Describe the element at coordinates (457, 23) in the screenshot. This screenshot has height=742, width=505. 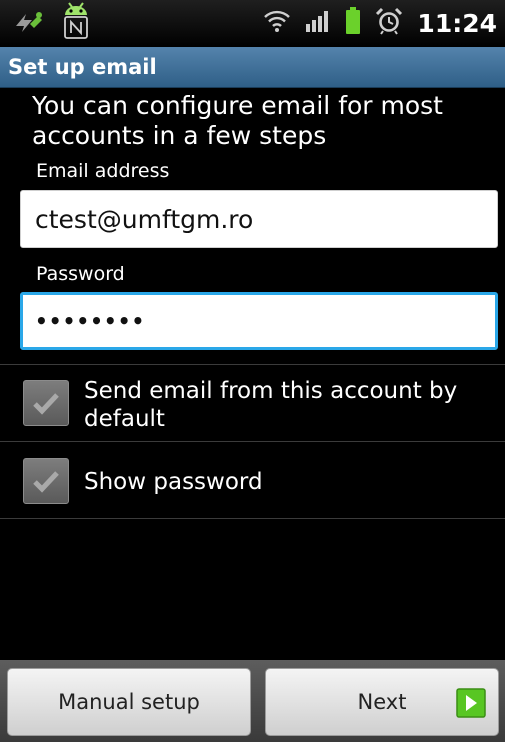
I see `status-time: 11:24` at that location.